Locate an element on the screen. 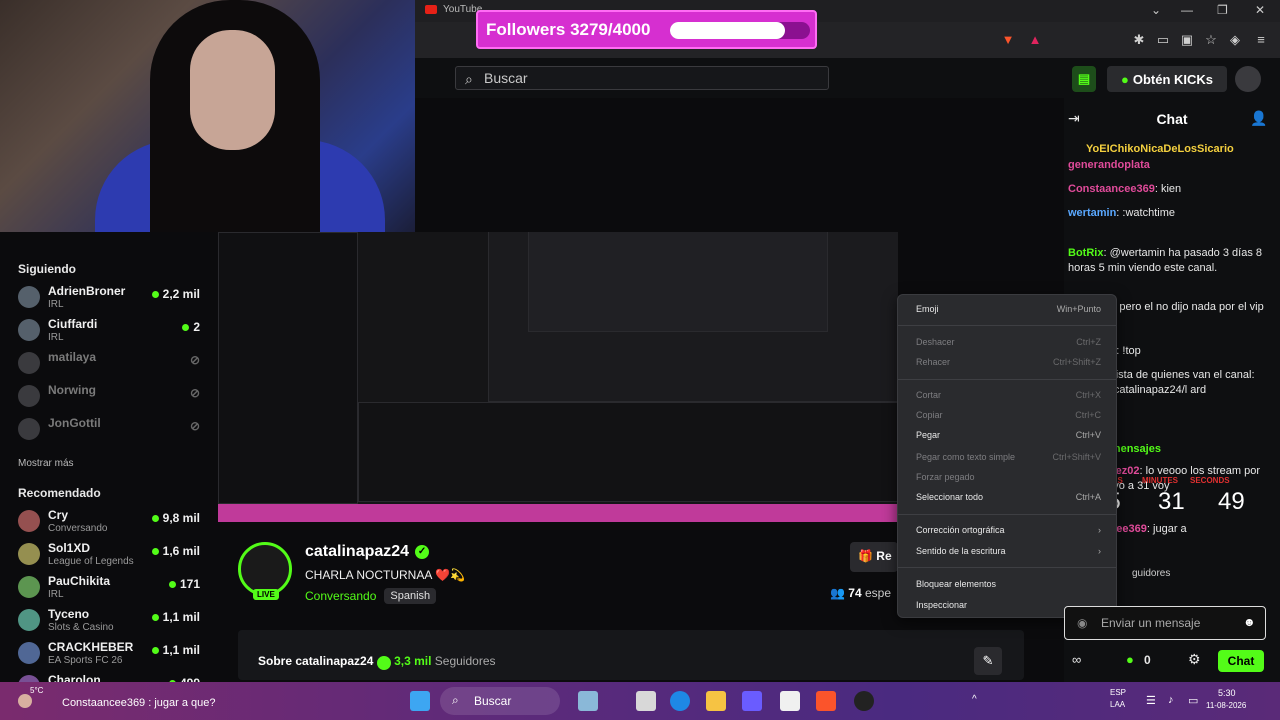  gear-icon: ⚙ is located at coordinates (1194, 659).